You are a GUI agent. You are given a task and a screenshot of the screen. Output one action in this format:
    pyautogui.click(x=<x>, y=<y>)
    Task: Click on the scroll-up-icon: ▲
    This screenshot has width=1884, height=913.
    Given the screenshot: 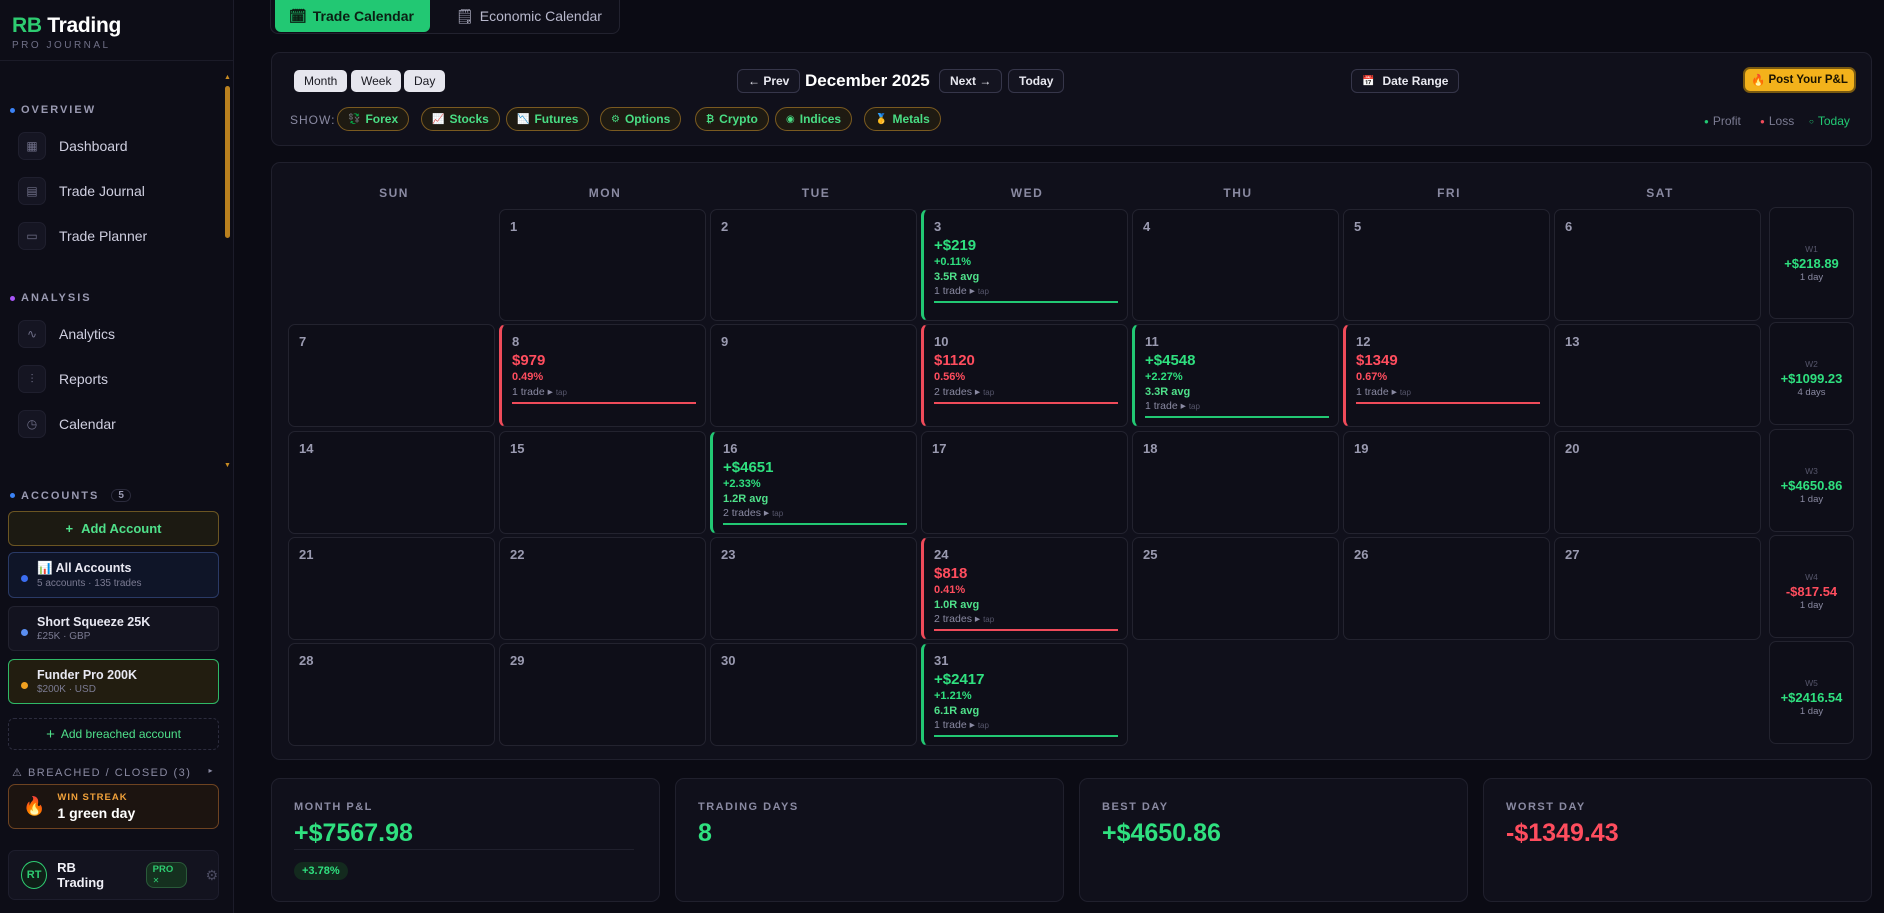 What is the action you would take?
    pyautogui.click(x=227, y=77)
    